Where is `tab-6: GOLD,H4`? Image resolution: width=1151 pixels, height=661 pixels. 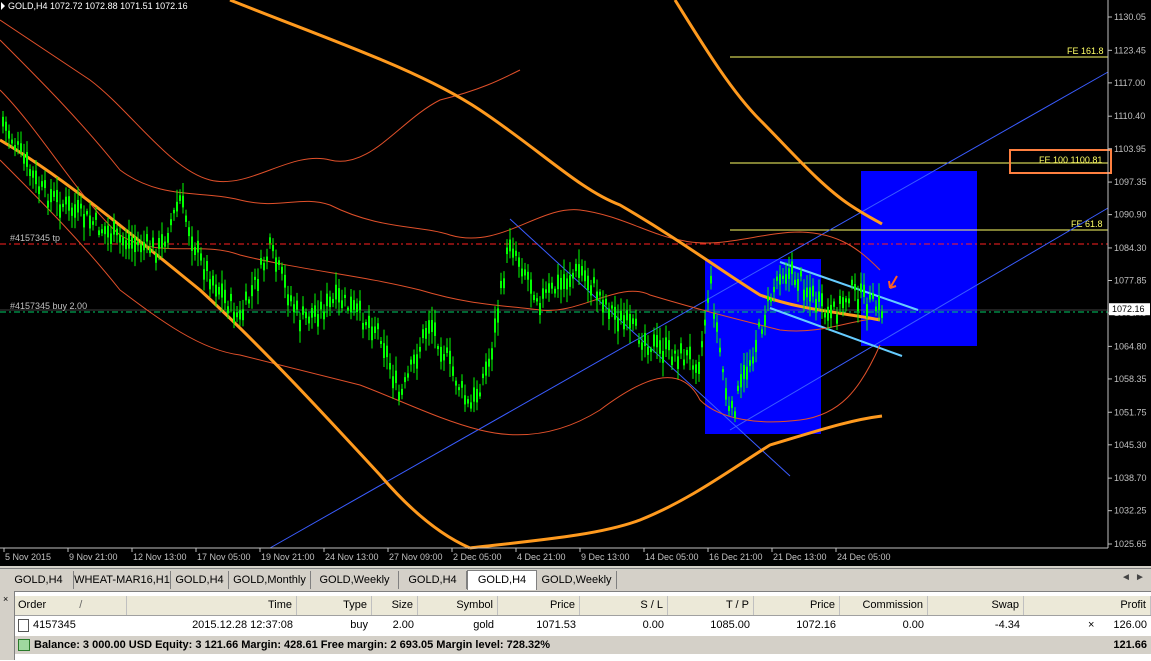 tab-6: GOLD,H4 is located at coordinates (502, 580).